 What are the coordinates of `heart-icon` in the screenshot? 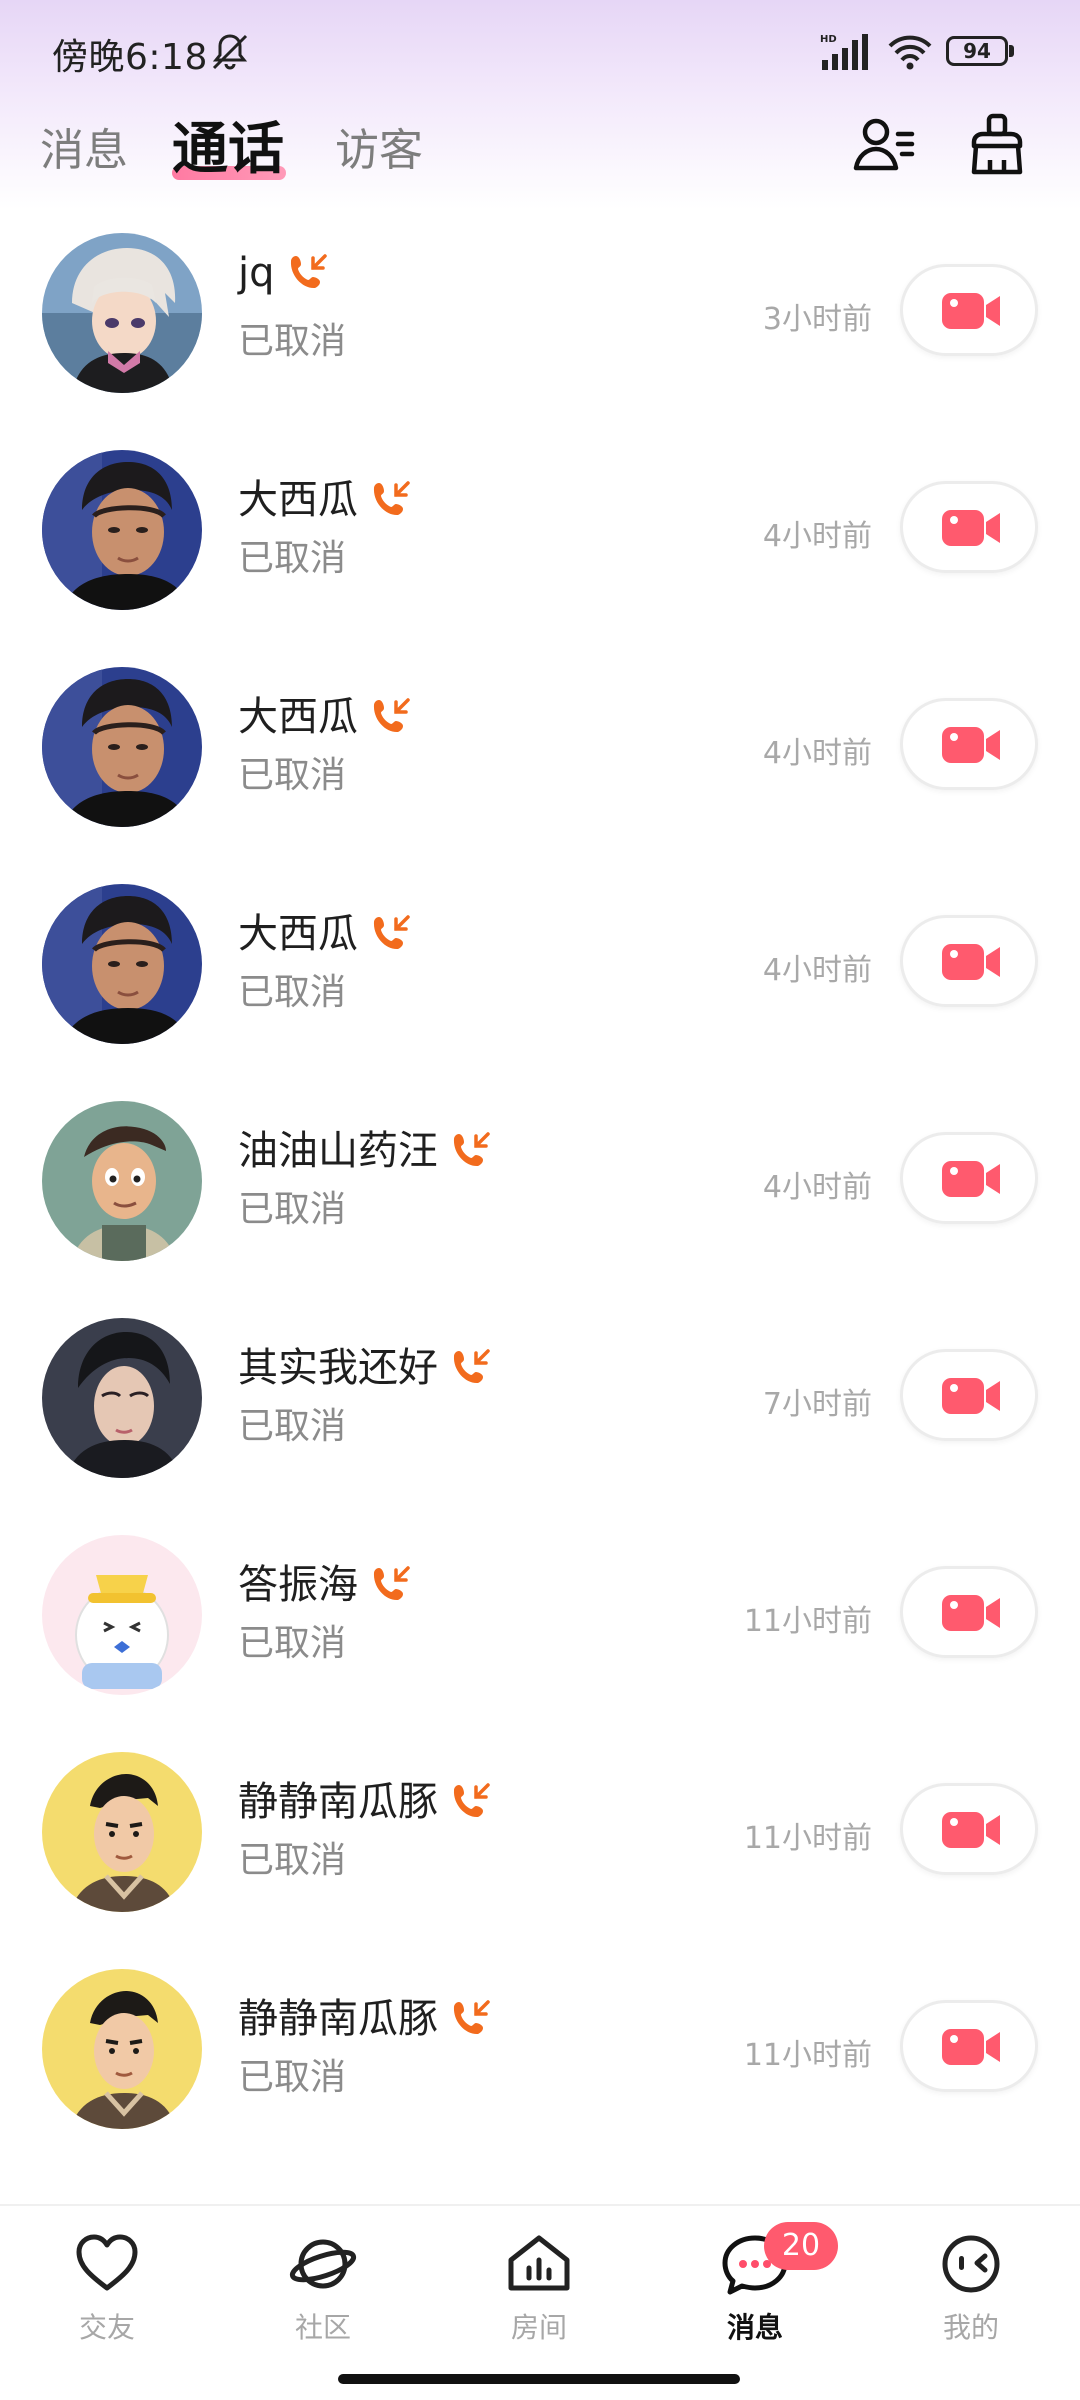 It's located at (107, 2262).